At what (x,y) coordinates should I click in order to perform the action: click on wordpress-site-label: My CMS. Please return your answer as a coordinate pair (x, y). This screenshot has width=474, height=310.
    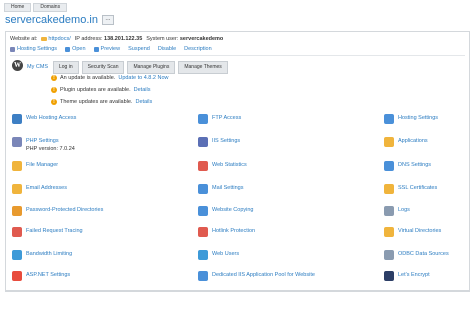
    Looking at the image, I should click on (37, 67).